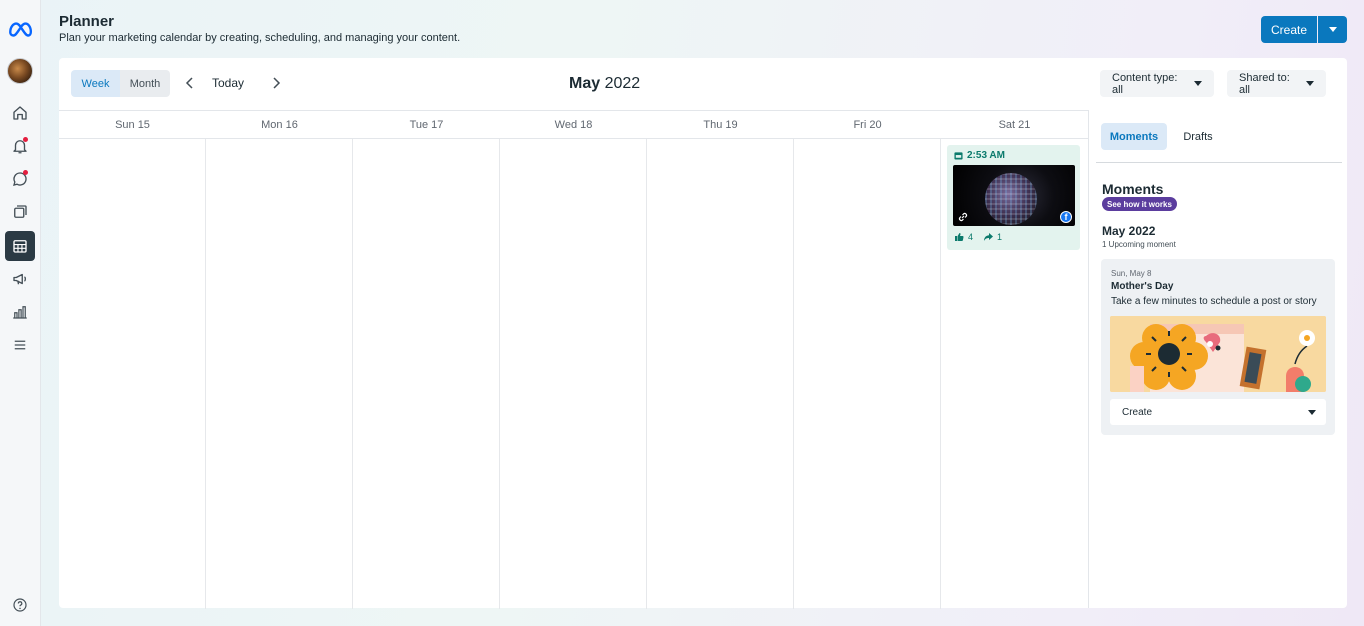 The height and width of the screenshot is (626, 1364). I want to click on day-header: Tue 17, so click(426, 125).